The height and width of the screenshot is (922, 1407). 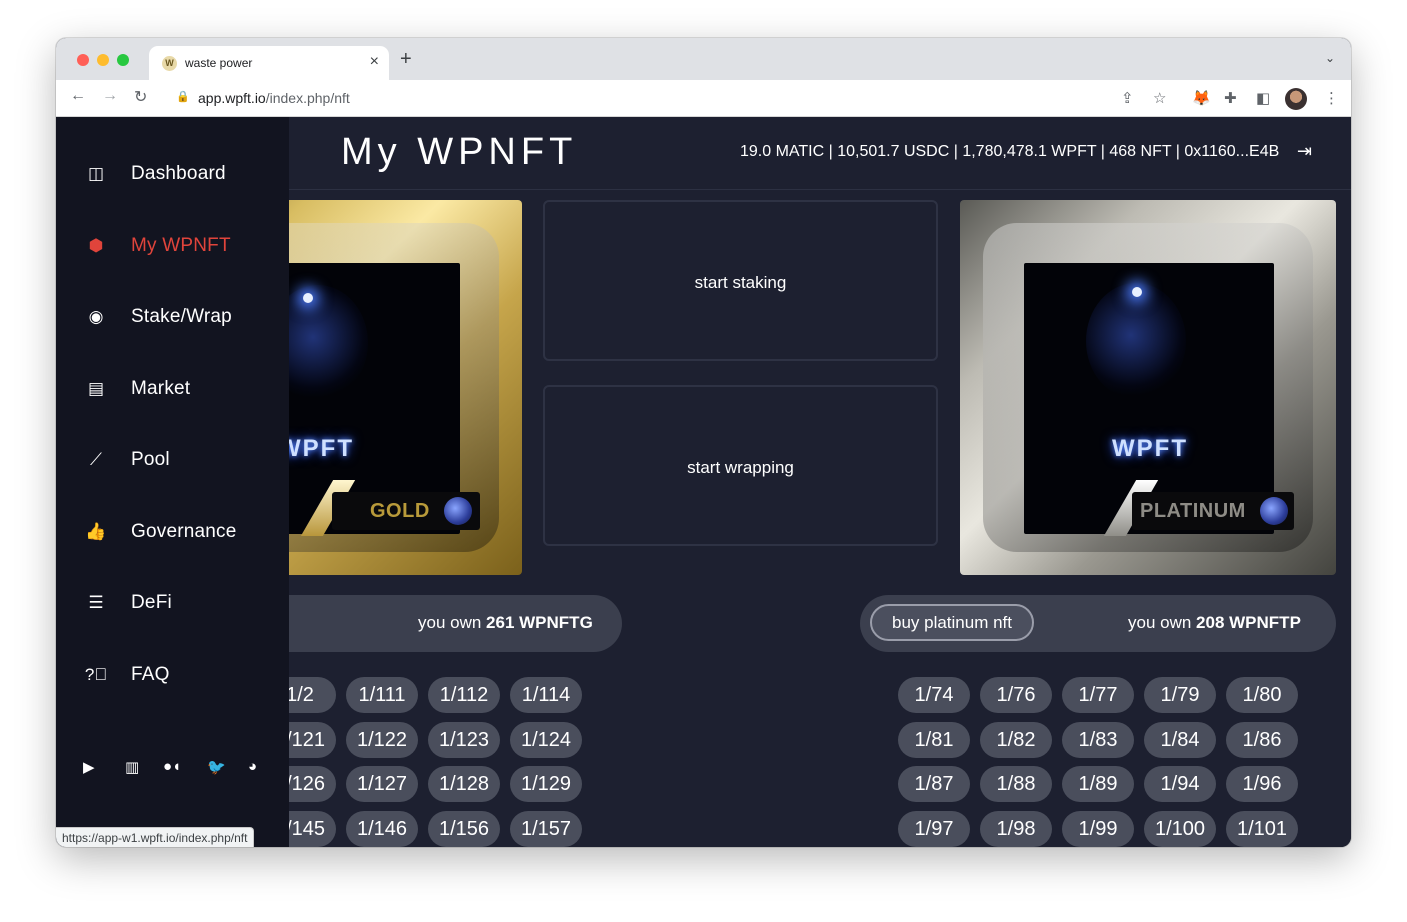 I want to click on metamask-extension-icon: 🦊, so click(x=1201, y=98).